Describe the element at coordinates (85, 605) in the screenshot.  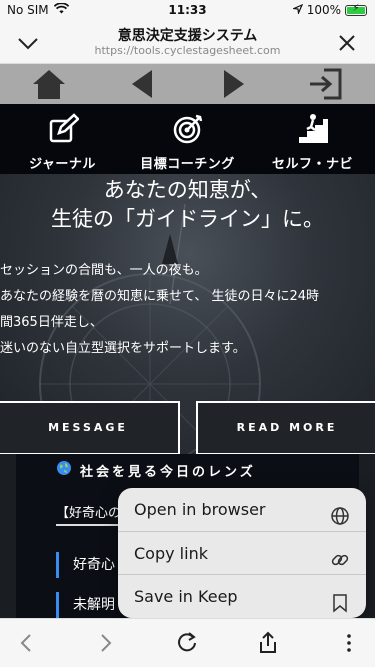
I see `list-item: 未解明` at that location.